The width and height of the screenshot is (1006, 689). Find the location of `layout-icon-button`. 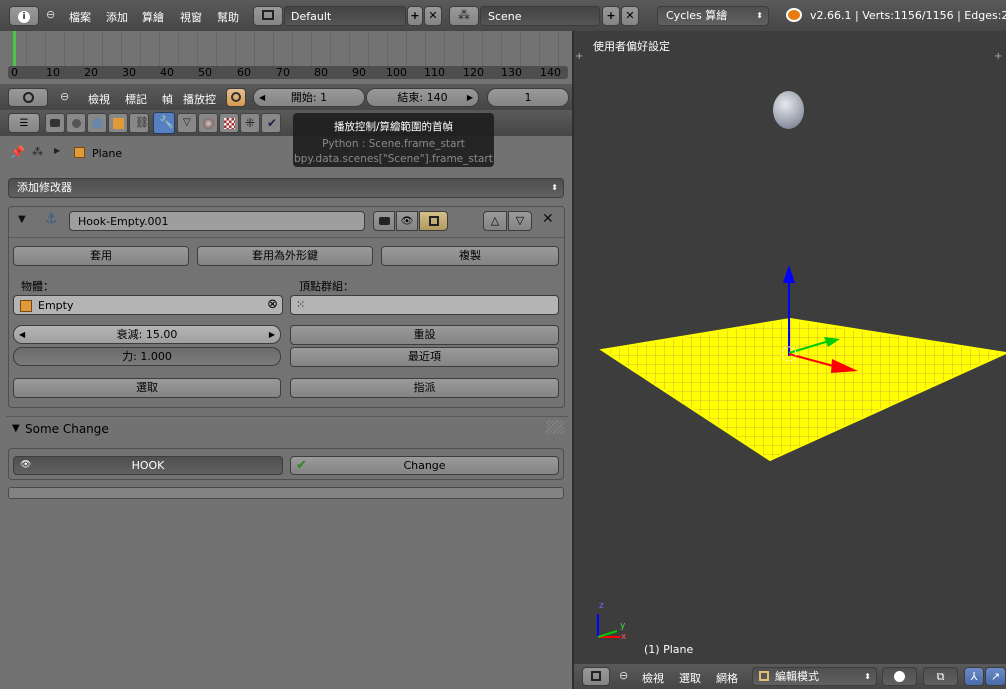

layout-icon-button is located at coordinates (268, 16).